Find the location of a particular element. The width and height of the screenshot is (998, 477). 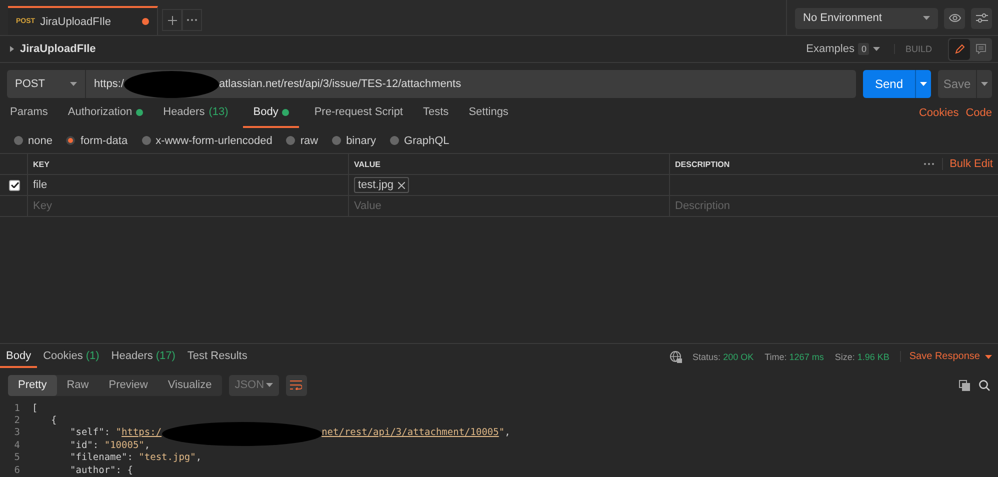

input-field: Value is located at coordinates (509, 206).